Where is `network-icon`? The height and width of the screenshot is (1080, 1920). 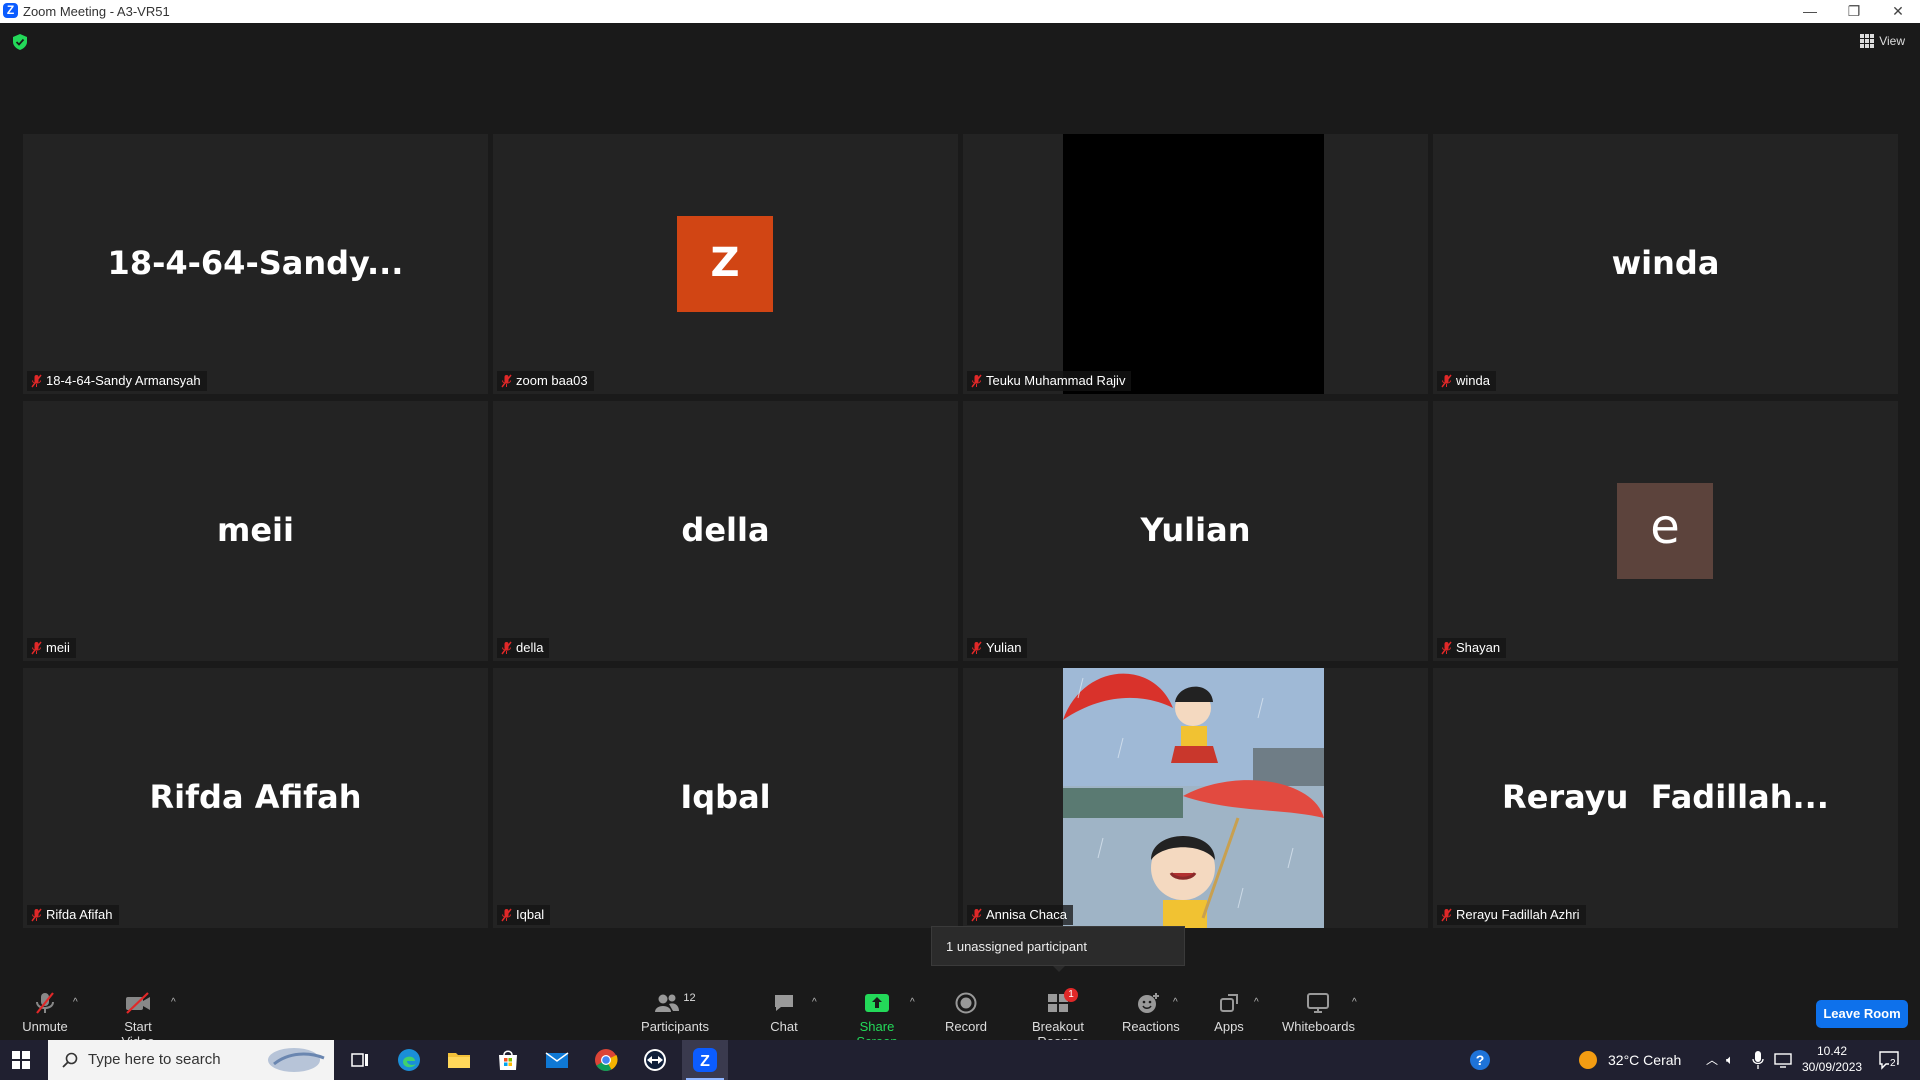 network-icon is located at coordinates (1783, 1060).